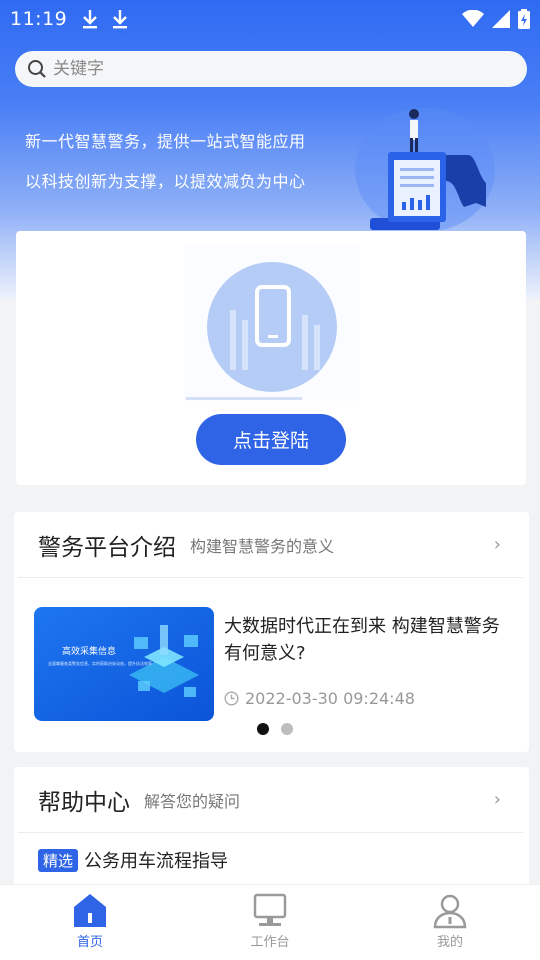 The height and width of the screenshot is (960, 540). I want to click on tab-home: 首页, so click(90, 922).